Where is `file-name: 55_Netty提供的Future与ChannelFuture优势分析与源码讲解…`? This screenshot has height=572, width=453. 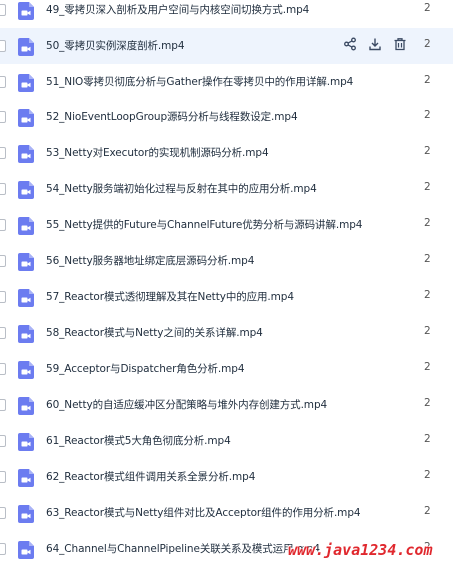
file-name: 55_Netty提供的Future与ChannelFuture优势分析与源码讲解… is located at coordinates (204, 224).